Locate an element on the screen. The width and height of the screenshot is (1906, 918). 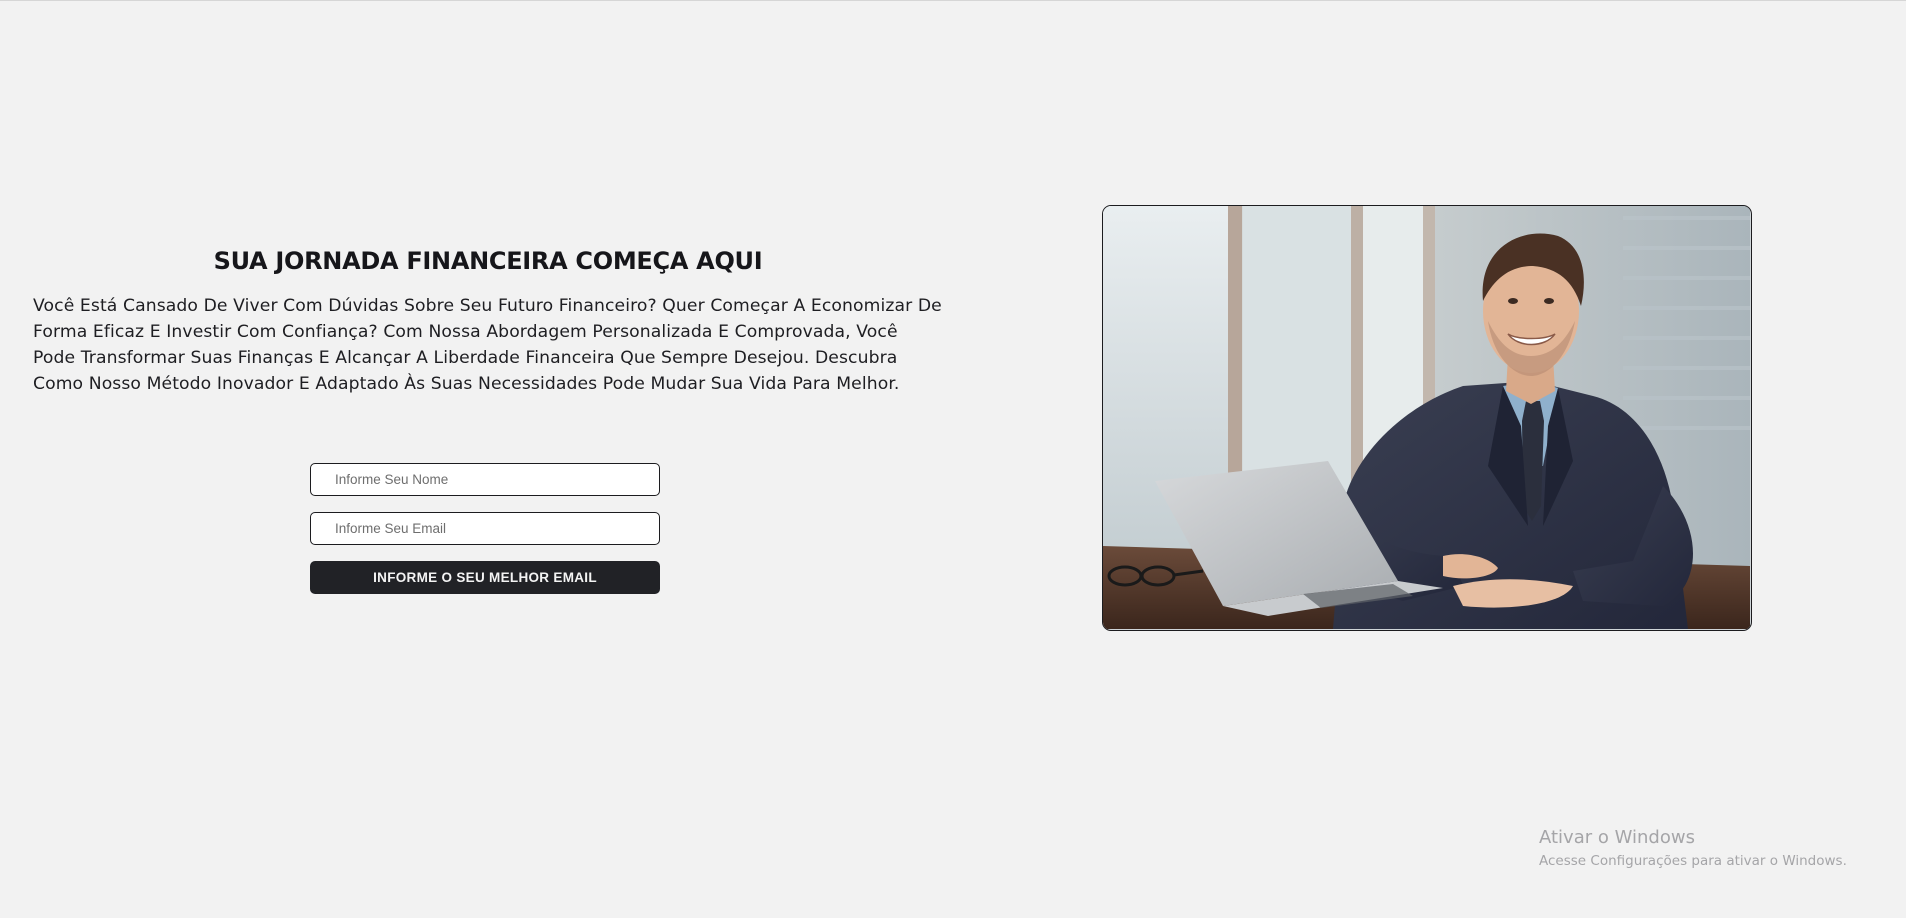
watermark-title: Ativar o Windows is located at coordinates (1617, 837).